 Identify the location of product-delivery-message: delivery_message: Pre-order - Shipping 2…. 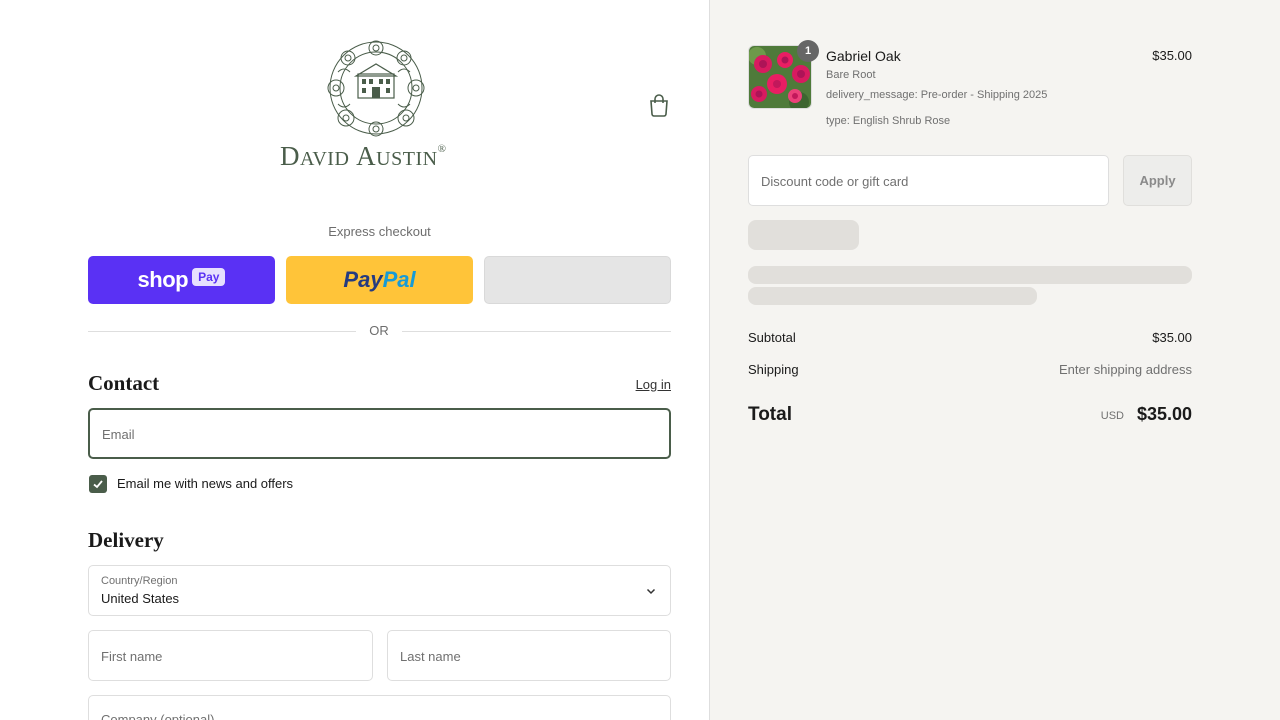
(937, 95).